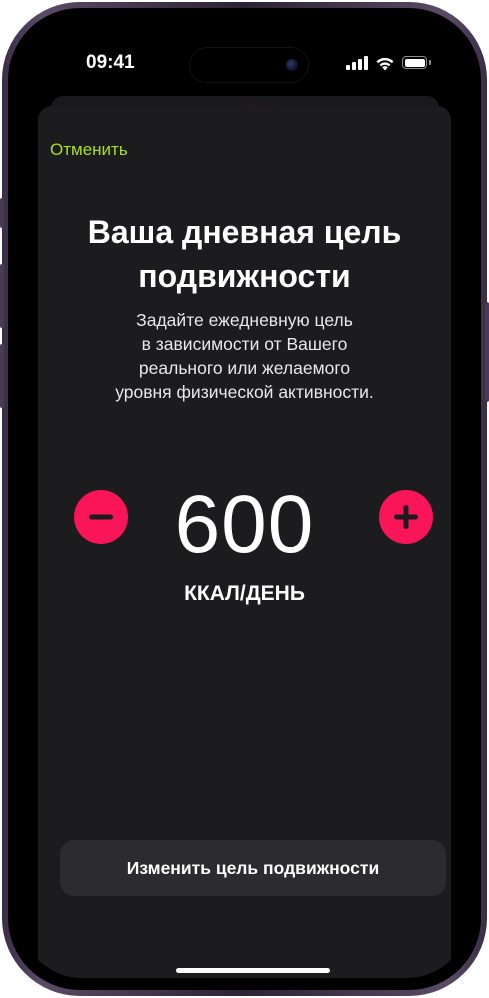 This screenshot has height=998, width=489. I want to click on description-line: уровня физической активности., so click(244, 392).